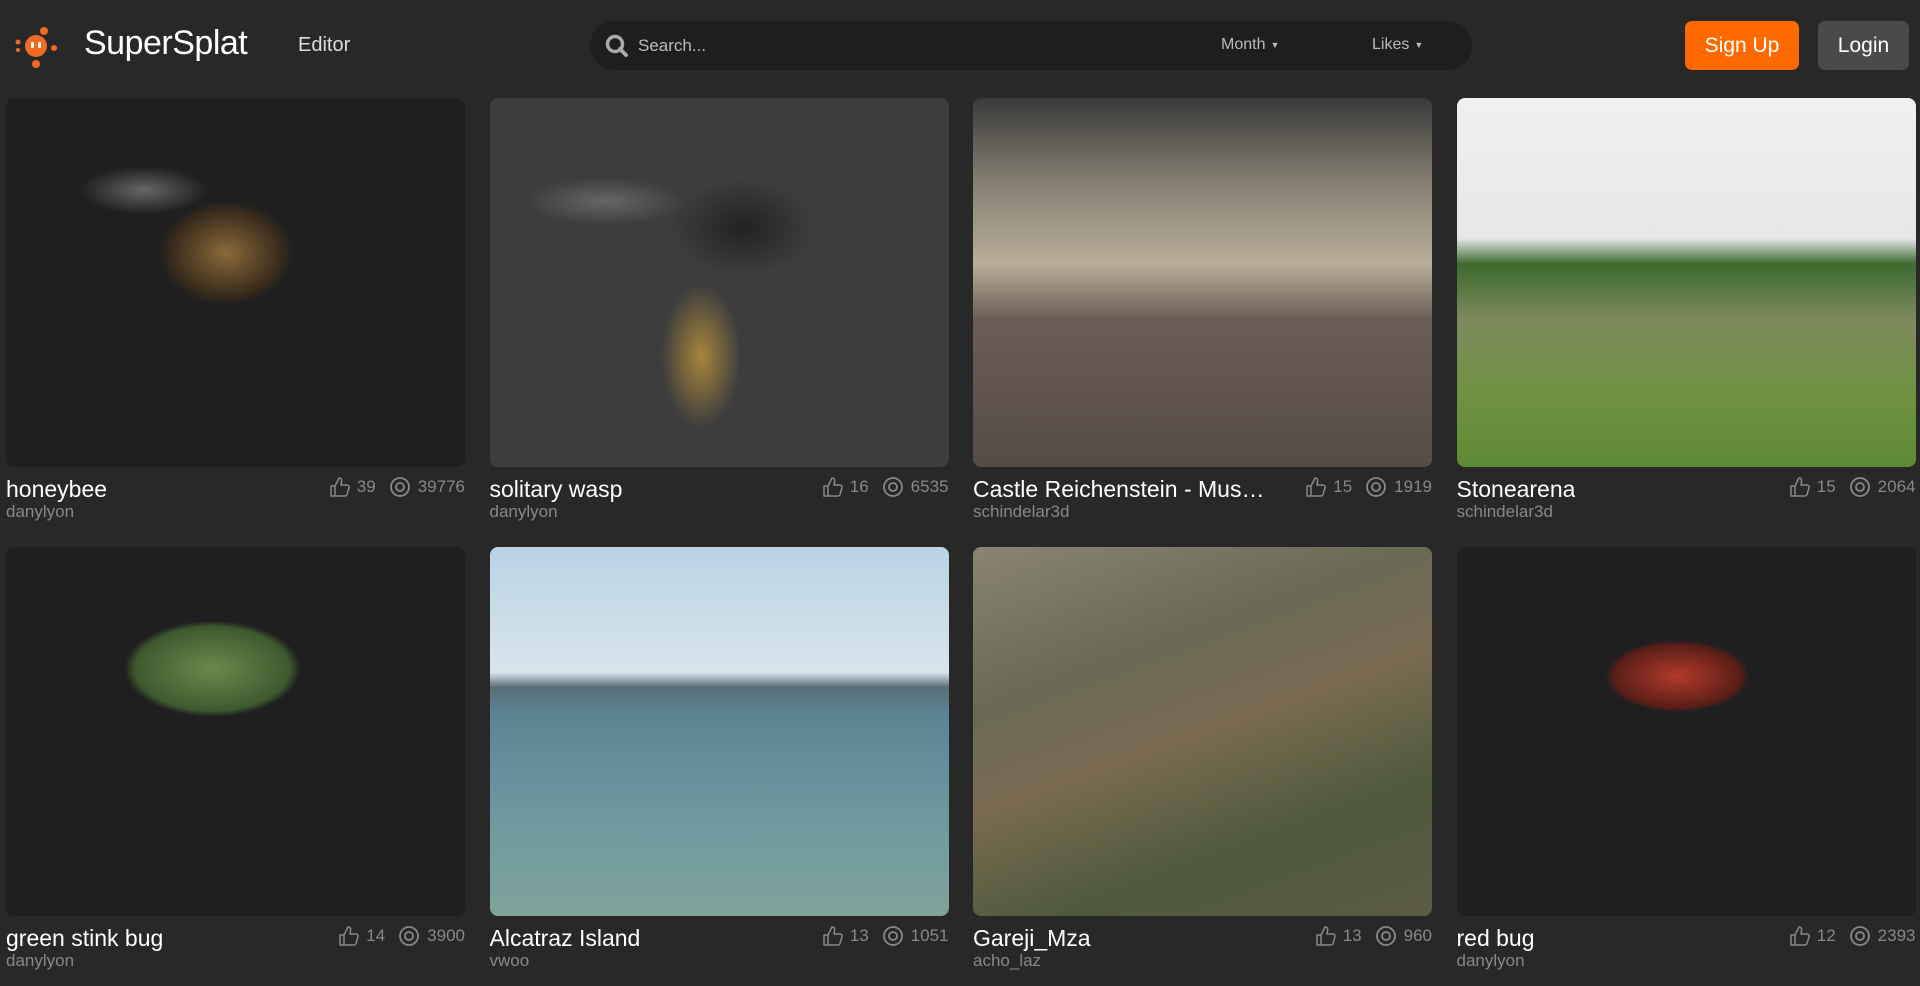 Image resolution: width=1920 pixels, height=986 pixels. Describe the element at coordinates (1391, 44) in the screenshot. I see `likes-sort-label: Likes` at that location.